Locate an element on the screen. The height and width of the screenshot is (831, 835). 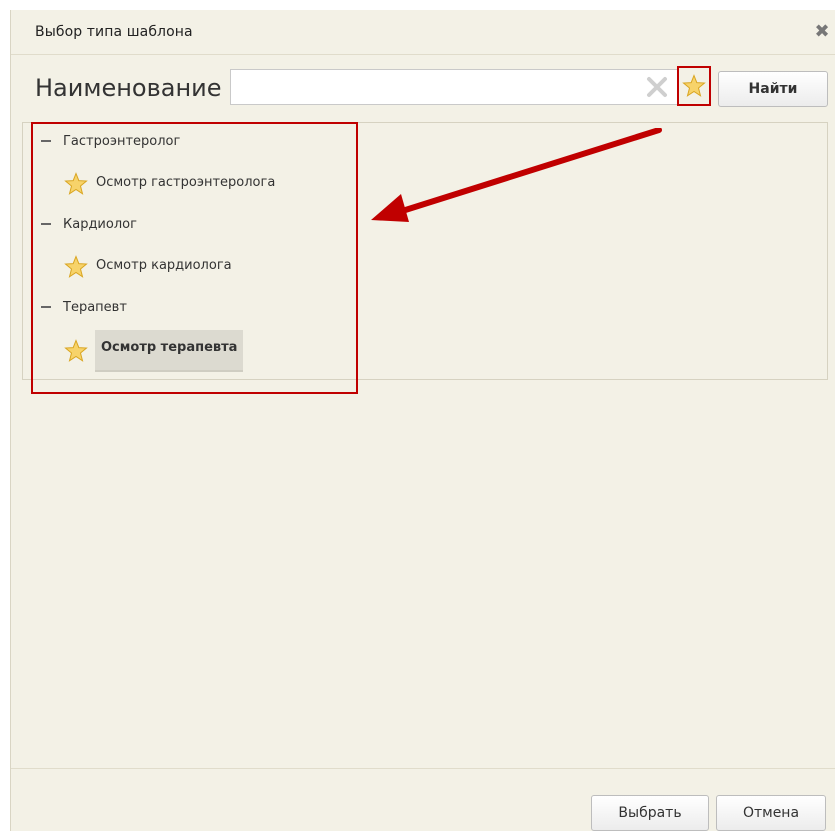
favorites-filter-toggle is located at coordinates (694, 86).